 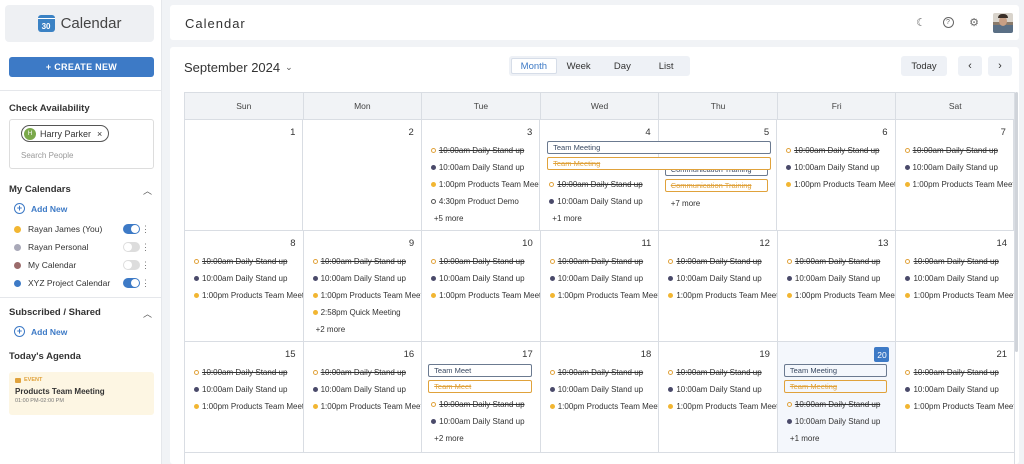 What do you see at coordinates (244, 175) in the screenshot?
I see `day-cell: 1` at bounding box center [244, 175].